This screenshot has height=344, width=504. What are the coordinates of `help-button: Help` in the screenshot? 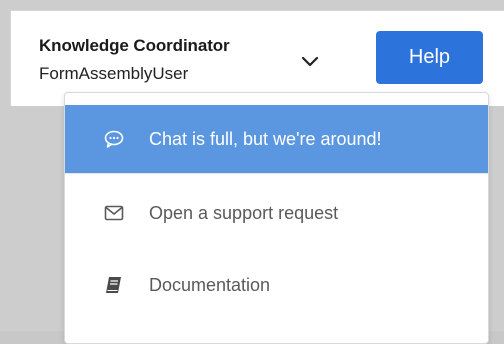 It's located at (429, 57).